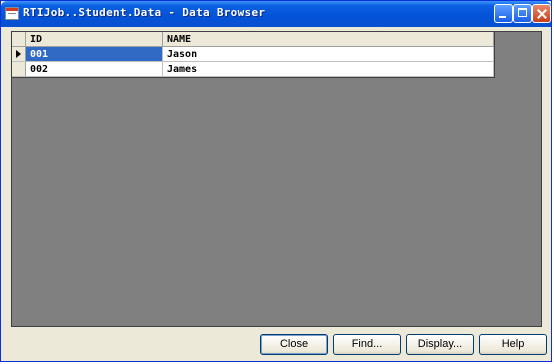 The height and width of the screenshot is (364, 554). I want to click on minimize-button, so click(503, 13).